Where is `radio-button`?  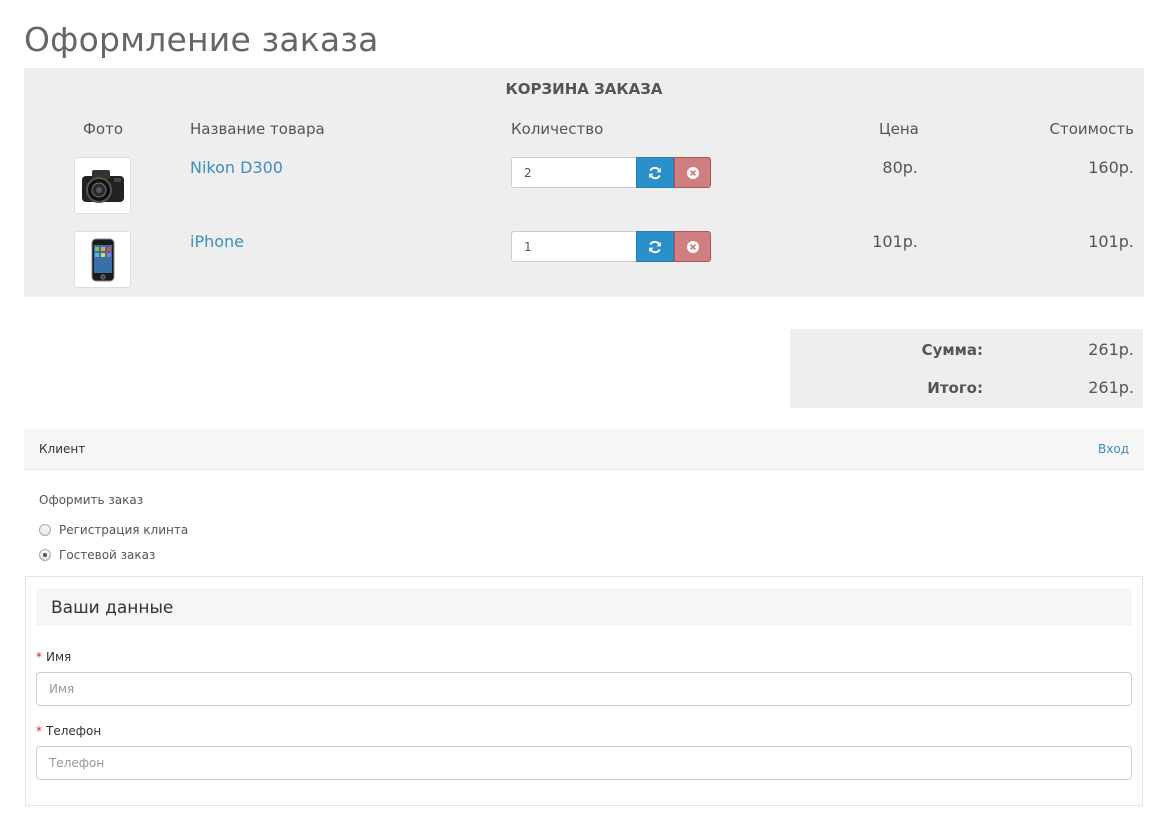
radio-button is located at coordinates (45, 530).